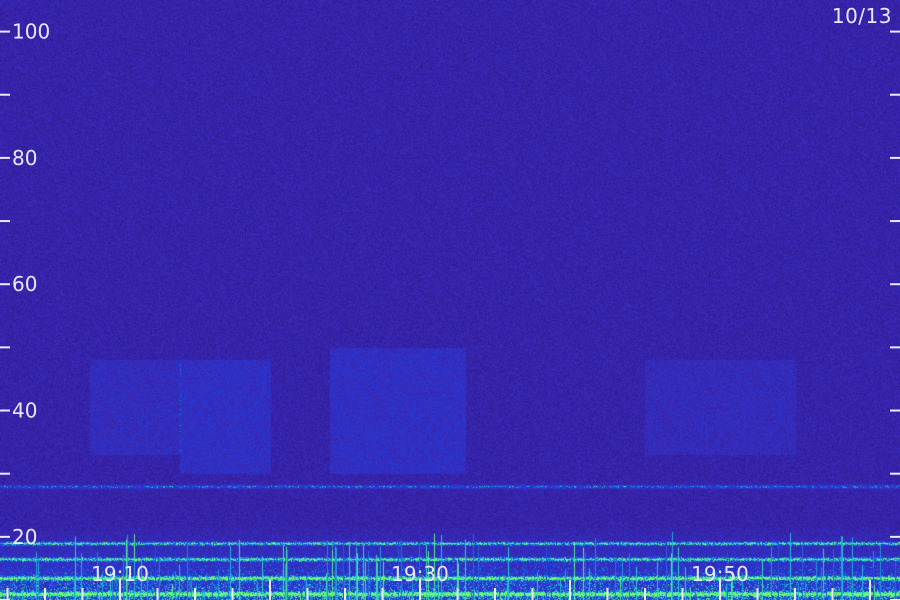 The height and width of the screenshot is (600, 900). Describe the element at coordinates (420, 574) in the screenshot. I see `x-tick-label: 19:30` at that location.